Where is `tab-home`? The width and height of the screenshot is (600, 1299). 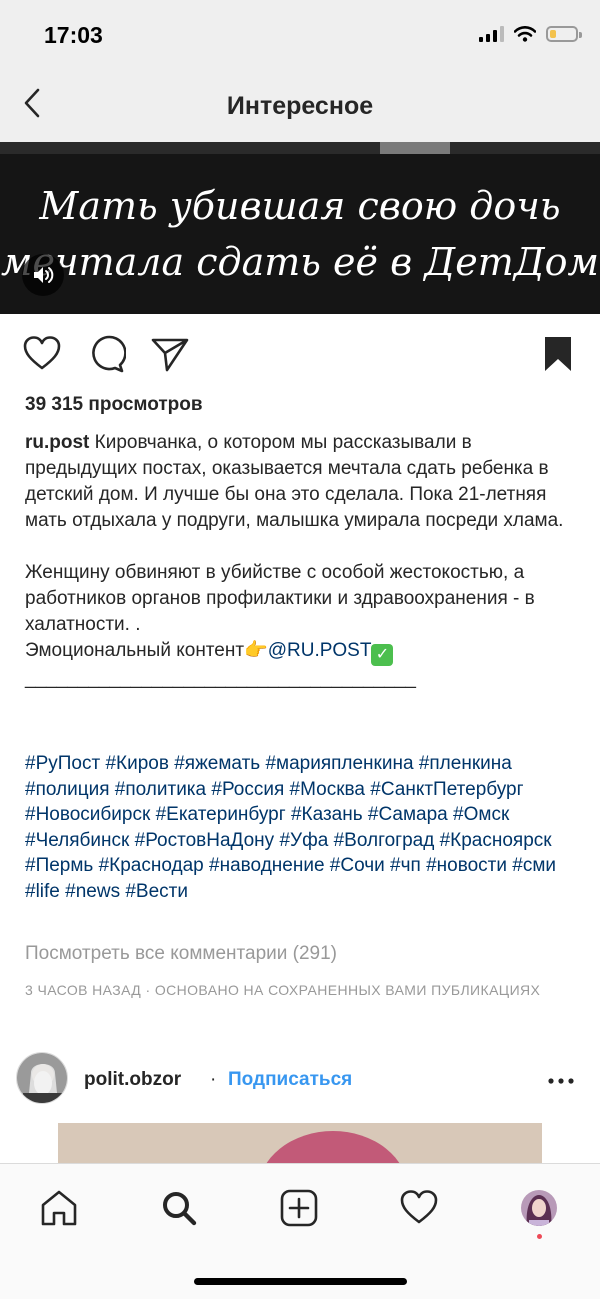 tab-home is located at coordinates (59, 1208).